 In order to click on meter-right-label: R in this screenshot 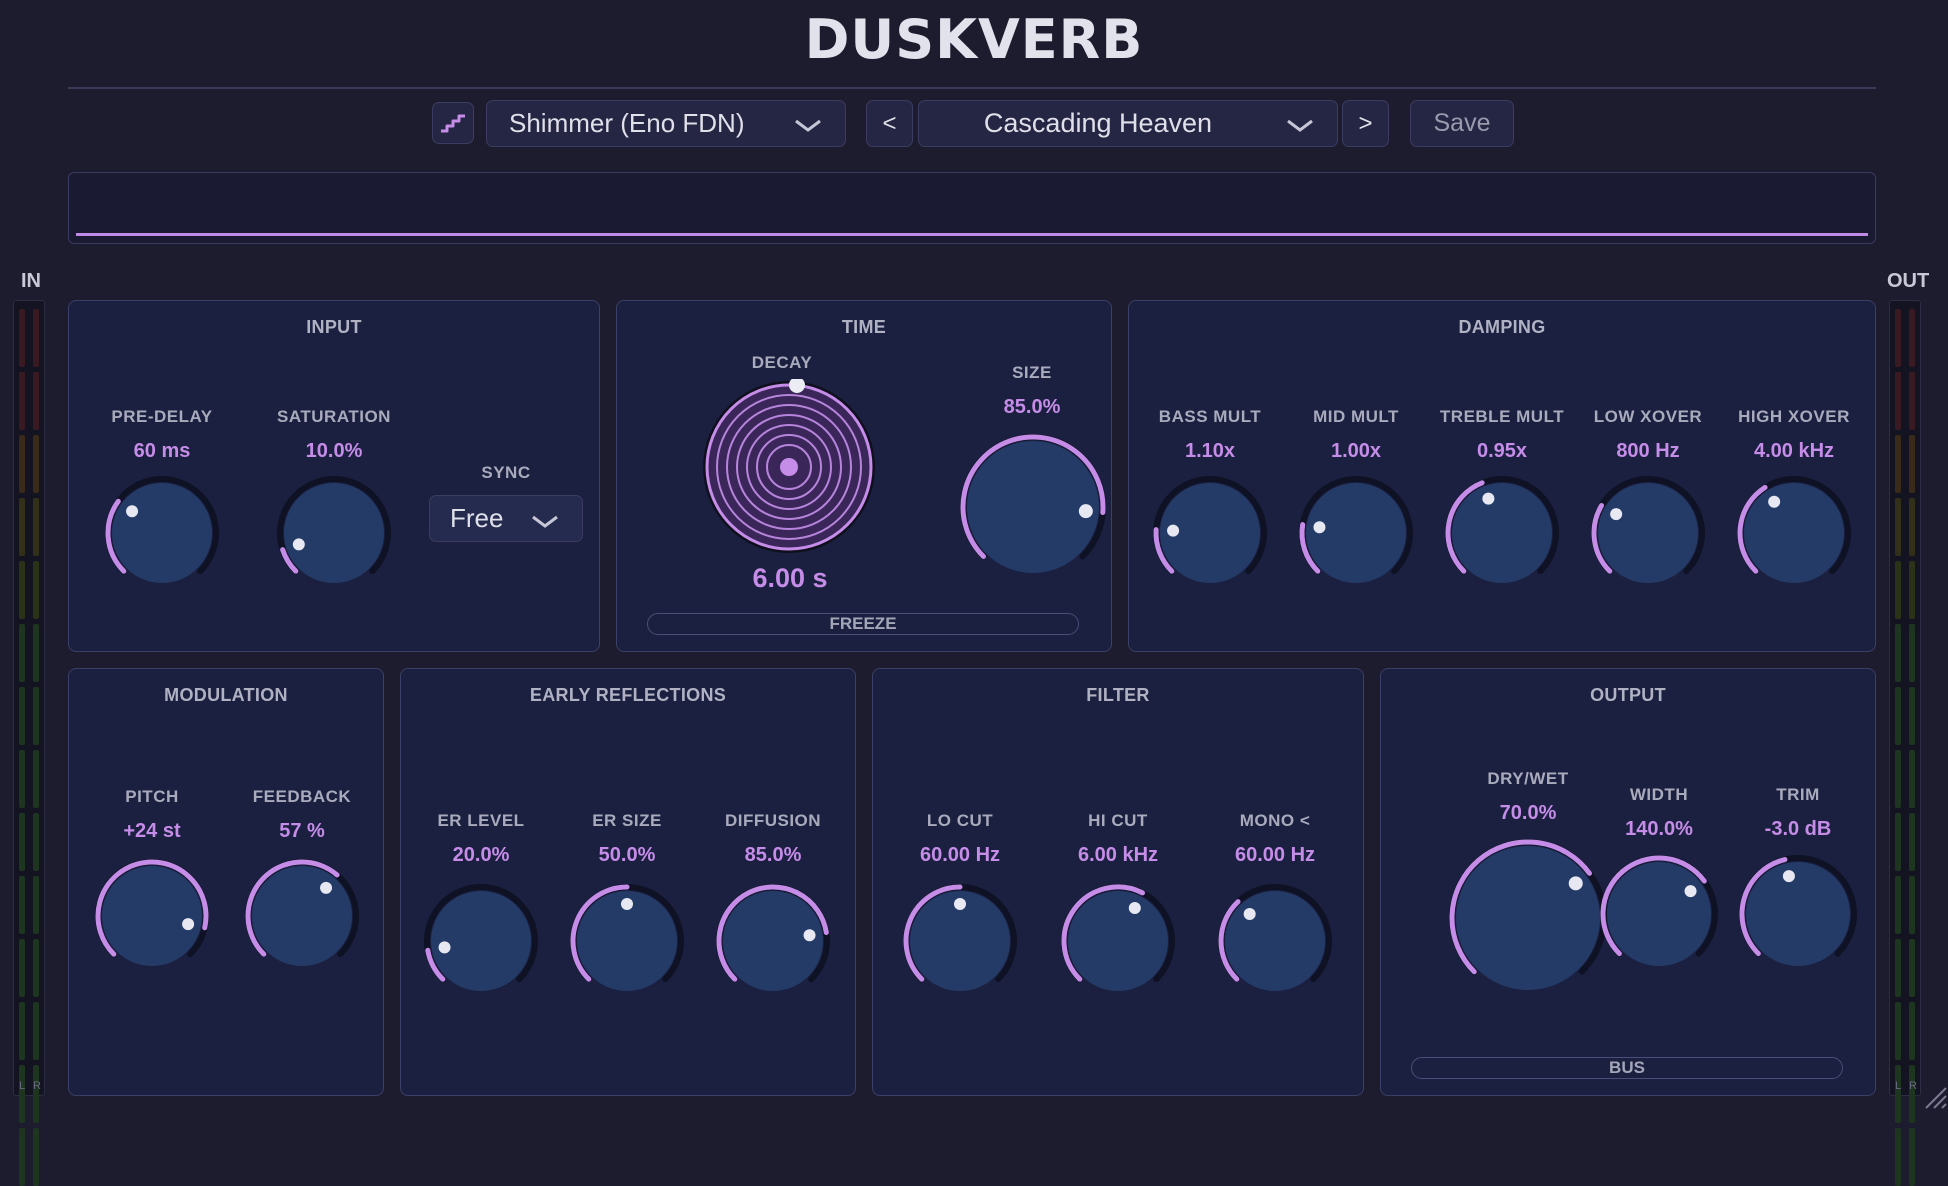, I will do `click(37, 1086)`.